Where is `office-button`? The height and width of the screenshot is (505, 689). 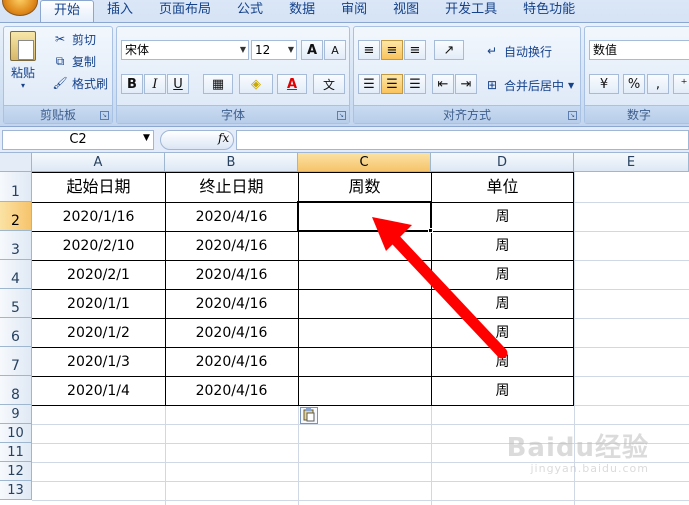
office-button is located at coordinates (20, 8).